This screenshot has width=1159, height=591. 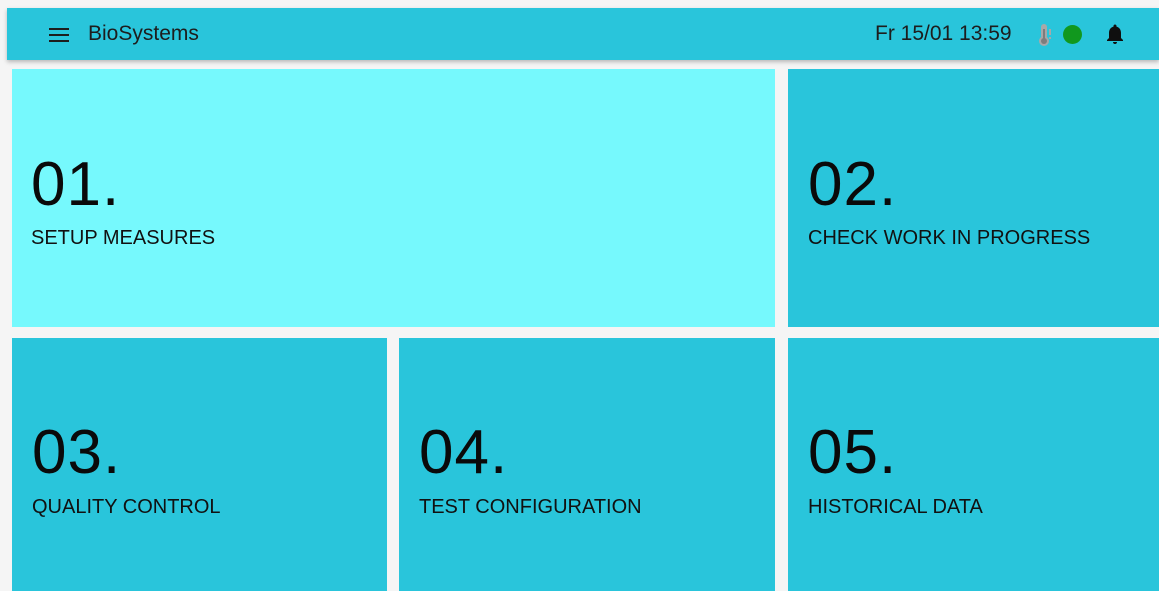 What do you see at coordinates (853, 184) in the screenshot?
I see `tile-number: 02.` at bounding box center [853, 184].